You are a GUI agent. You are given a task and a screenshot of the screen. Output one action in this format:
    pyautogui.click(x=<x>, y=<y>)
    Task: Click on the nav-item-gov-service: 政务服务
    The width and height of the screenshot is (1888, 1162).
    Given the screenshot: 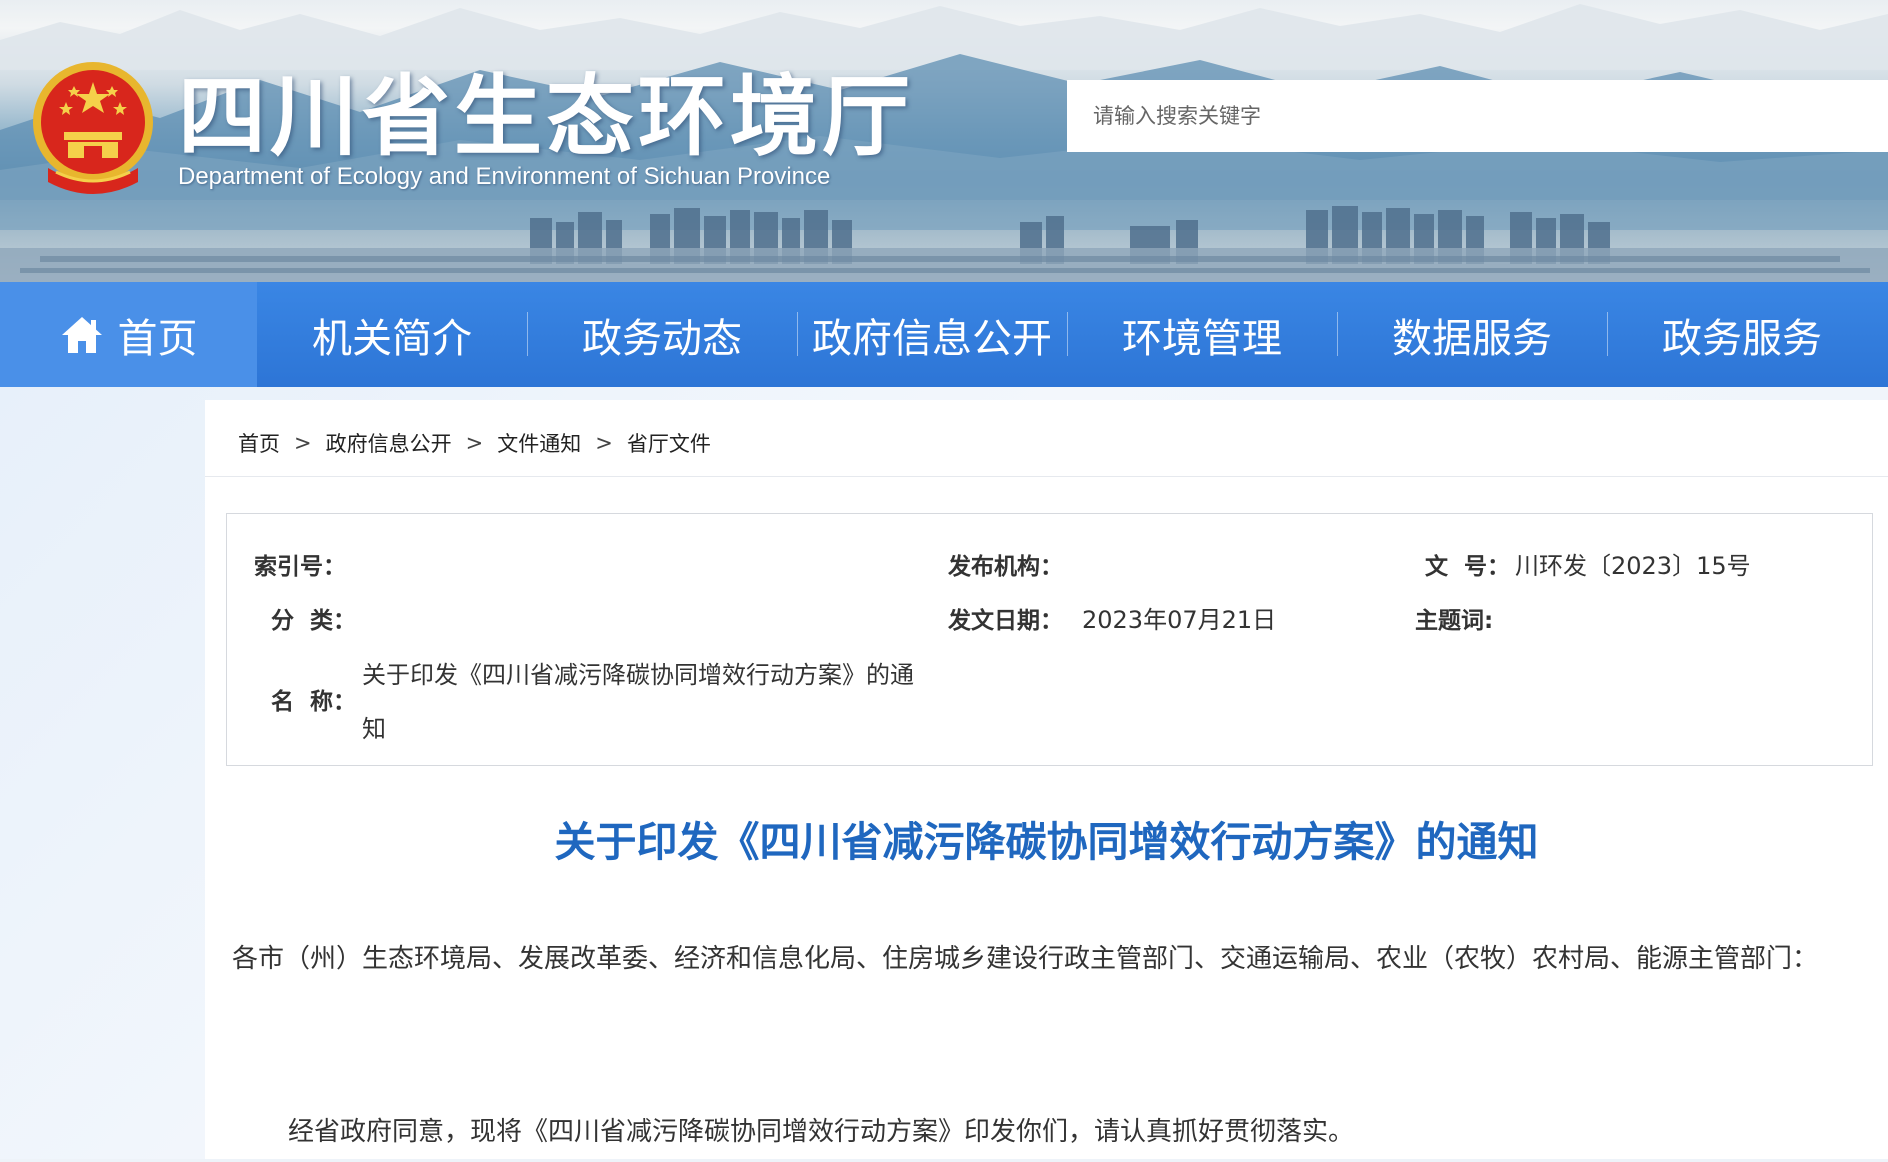 What is the action you would take?
    pyautogui.click(x=1742, y=334)
    